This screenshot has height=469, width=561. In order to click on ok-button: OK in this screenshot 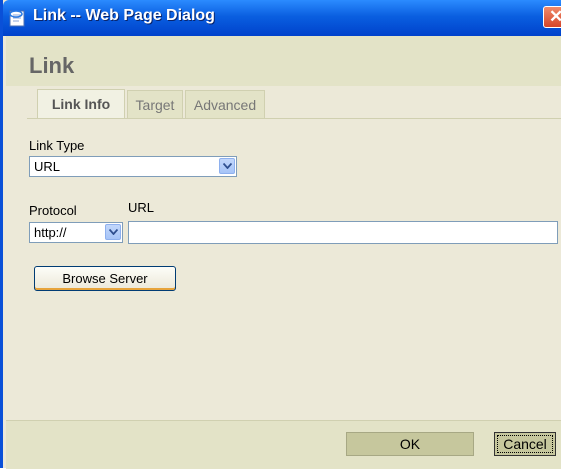, I will do `click(410, 444)`.